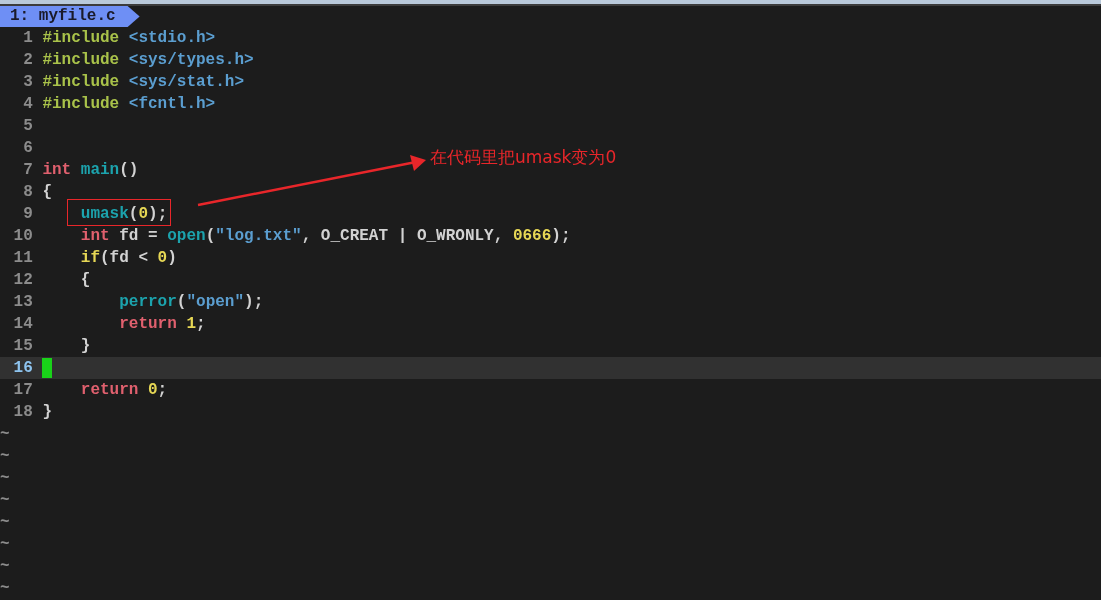  Describe the element at coordinates (148, 60) in the screenshot. I see `code-line: #include <sys/types.h>` at that location.